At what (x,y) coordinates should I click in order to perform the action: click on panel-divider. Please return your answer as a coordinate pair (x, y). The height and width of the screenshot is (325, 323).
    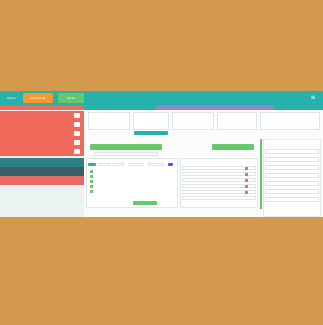
    Looking at the image, I should click on (261, 174).